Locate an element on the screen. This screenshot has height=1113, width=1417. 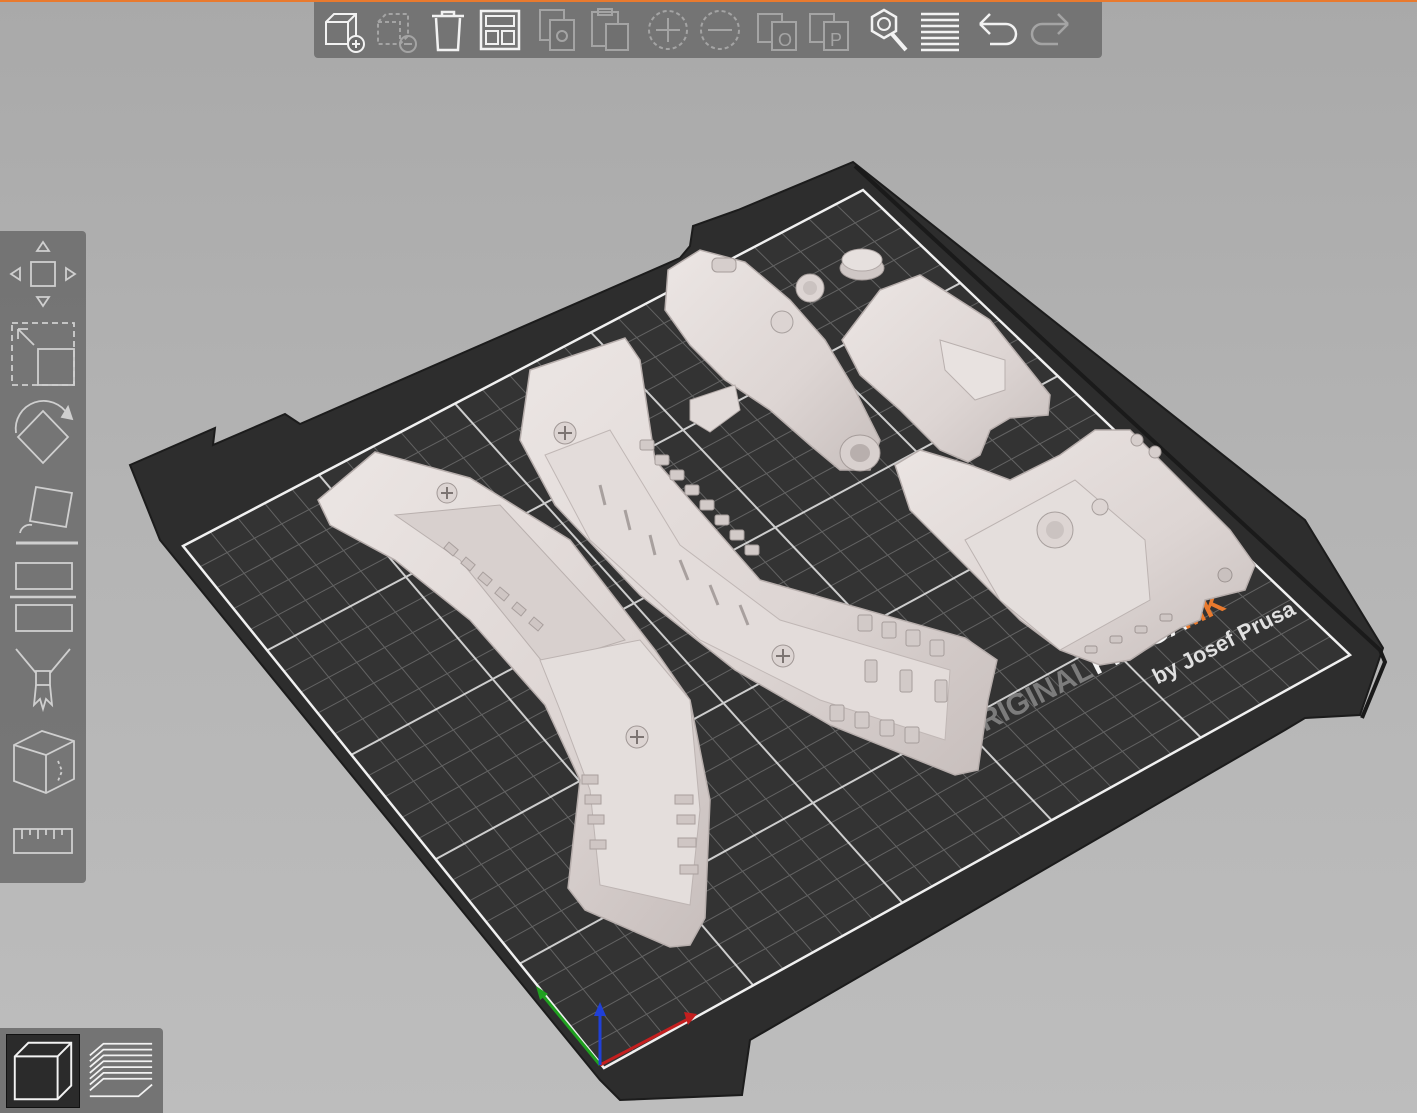
place-on-face-icon is located at coordinates (47, 515).